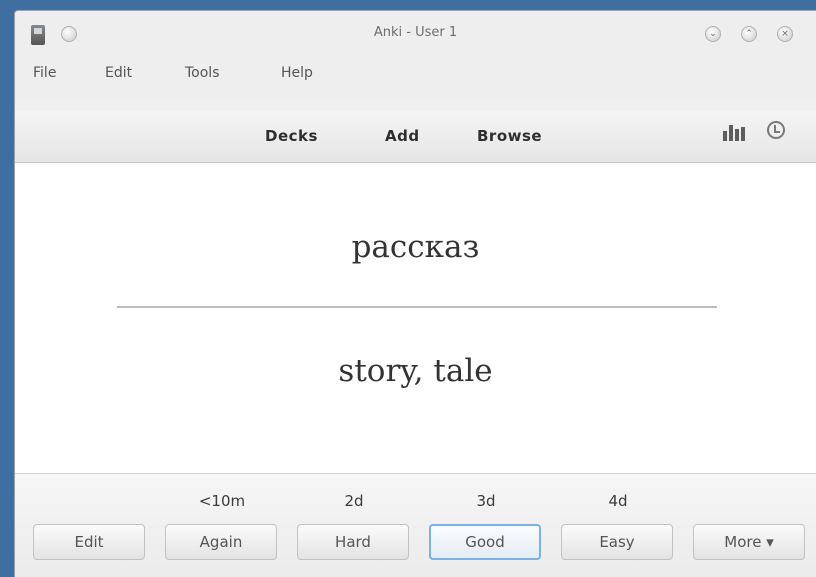  I want to click on toolbar-add-link: Add, so click(402, 136).